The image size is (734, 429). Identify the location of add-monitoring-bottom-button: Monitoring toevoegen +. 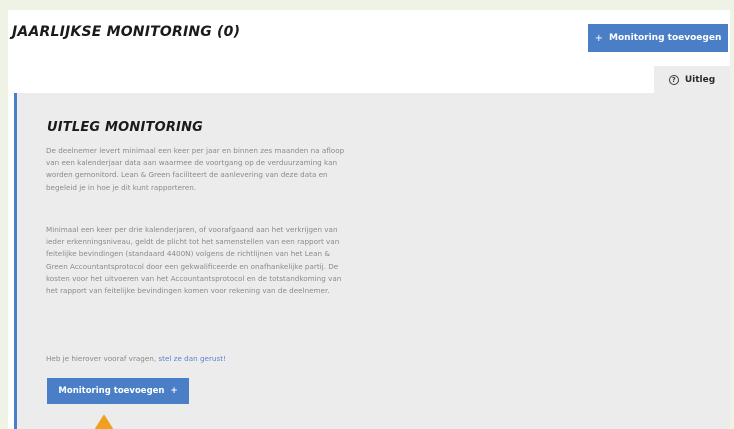
(118, 391).